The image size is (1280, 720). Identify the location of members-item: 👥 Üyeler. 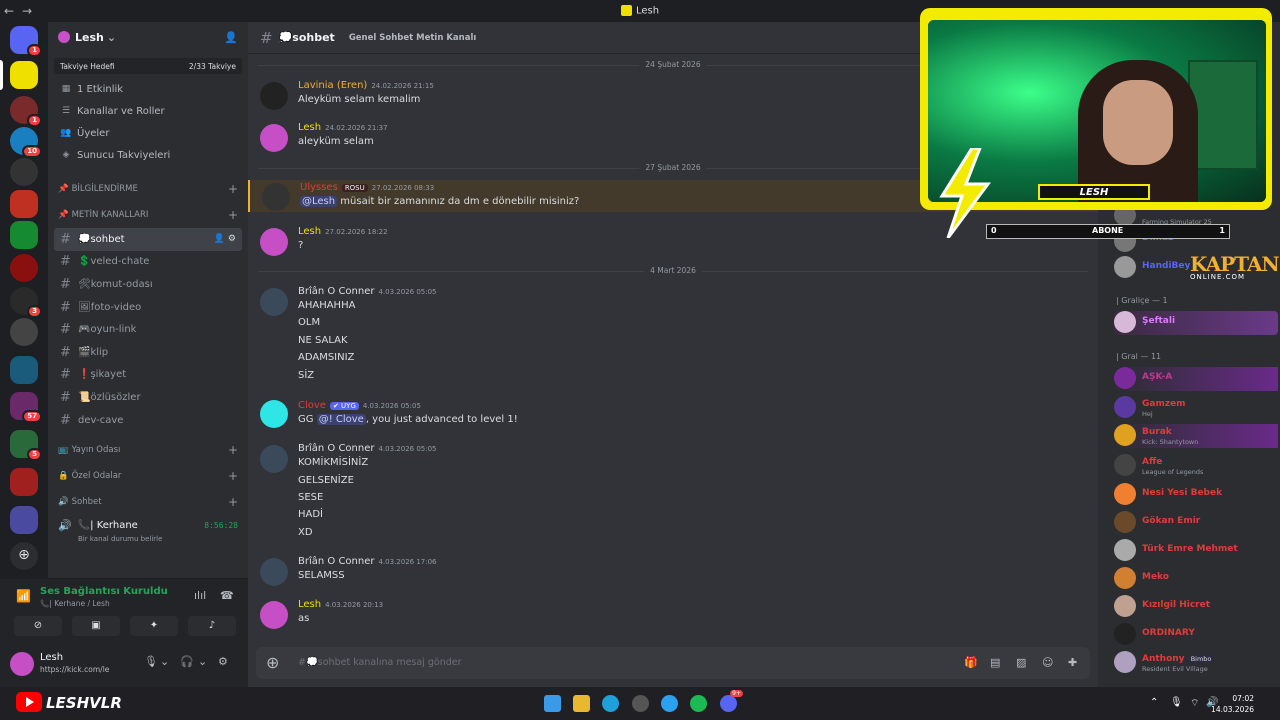
(148, 133).